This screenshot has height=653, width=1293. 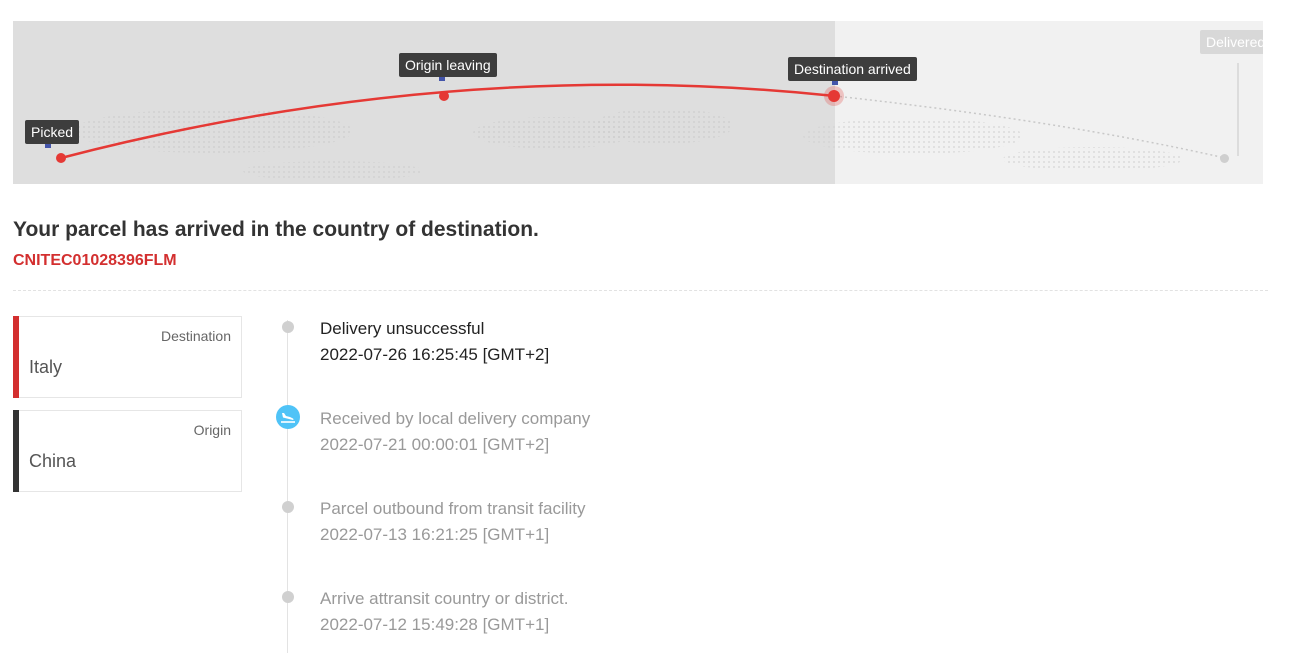 I want to click on milestone-label-picked: Picked, so click(x=52, y=134).